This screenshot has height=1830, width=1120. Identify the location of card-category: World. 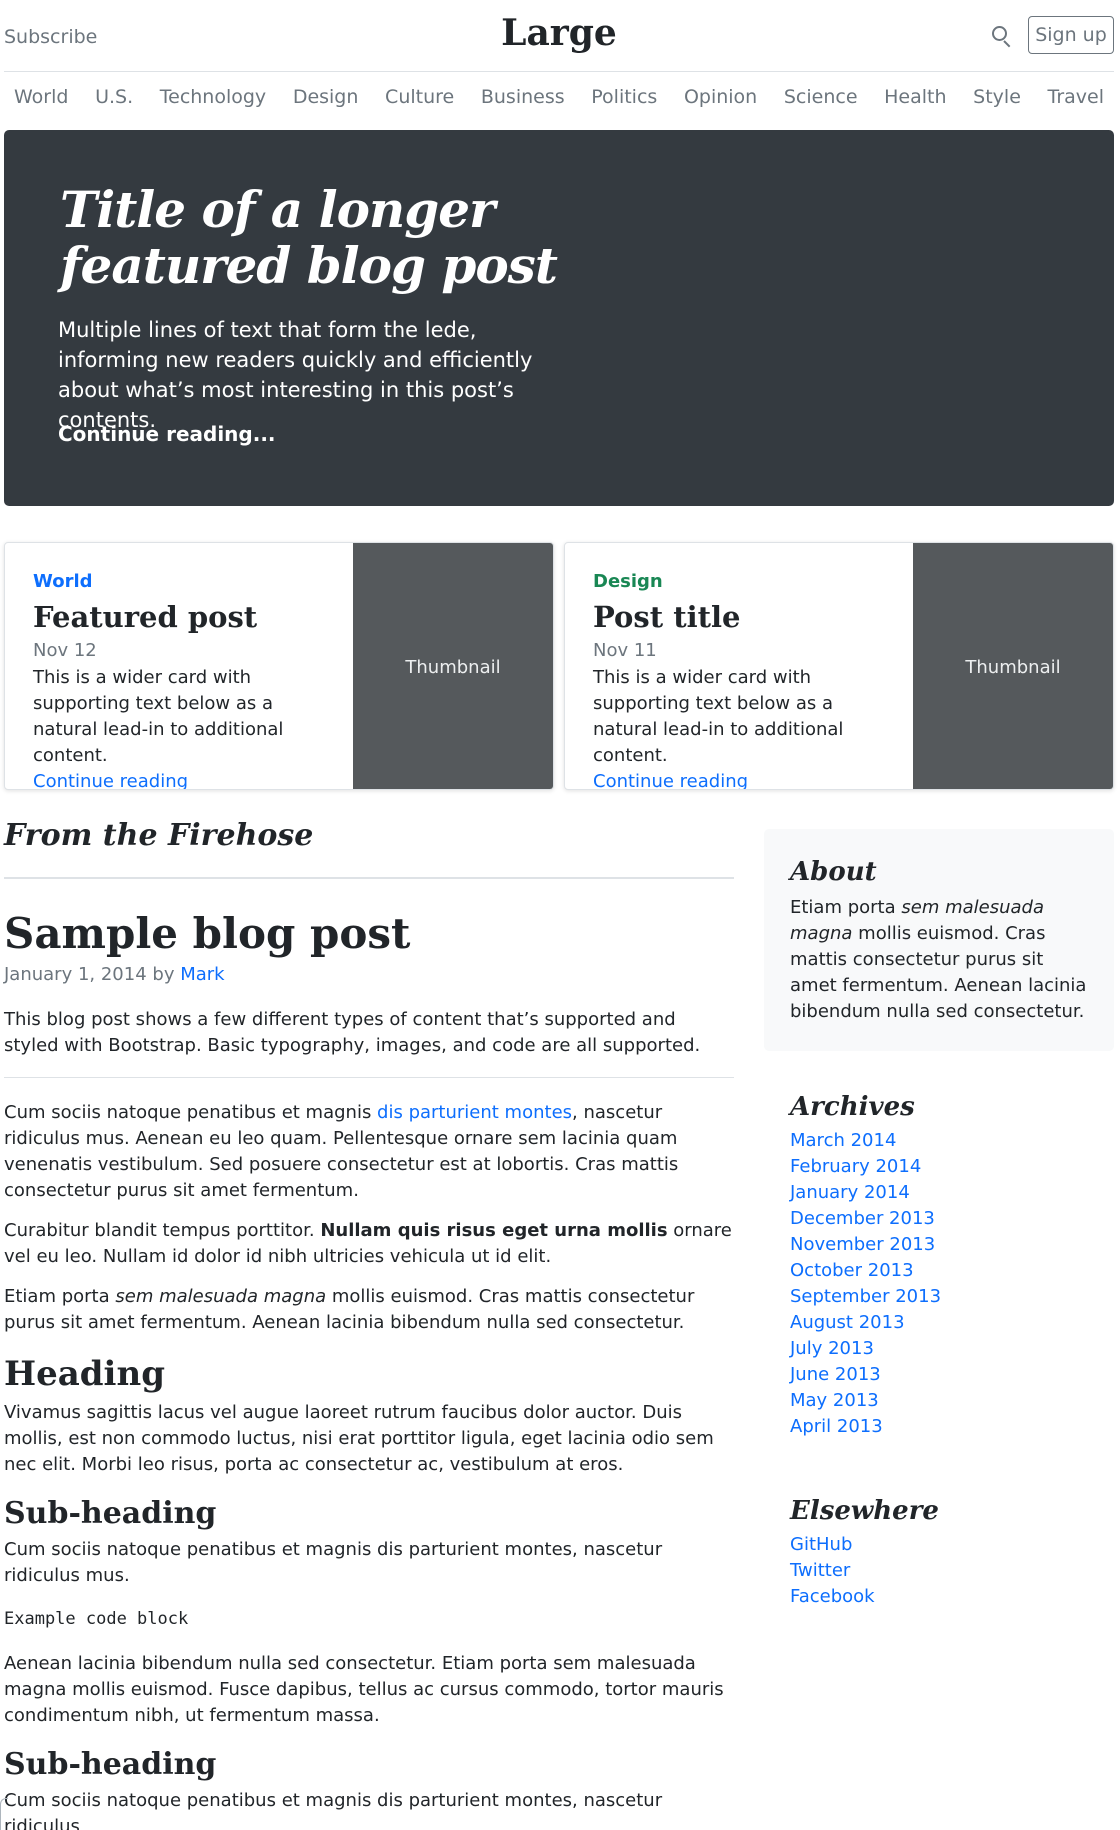
(63, 581).